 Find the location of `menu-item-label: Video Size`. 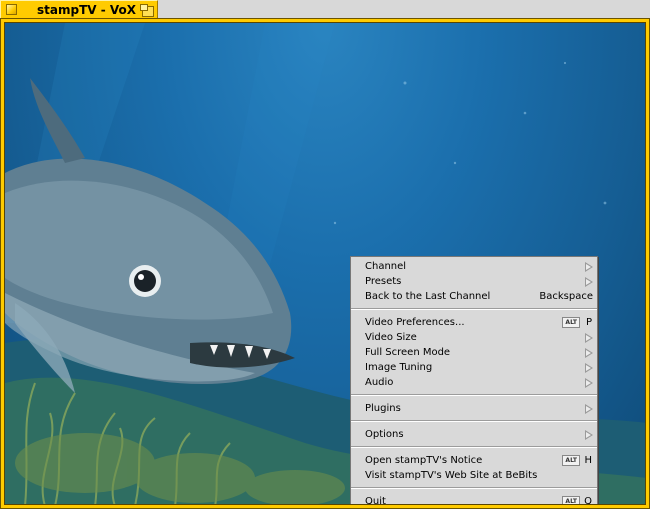

menu-item-label: Video Size is located at coordinates (391, 337).